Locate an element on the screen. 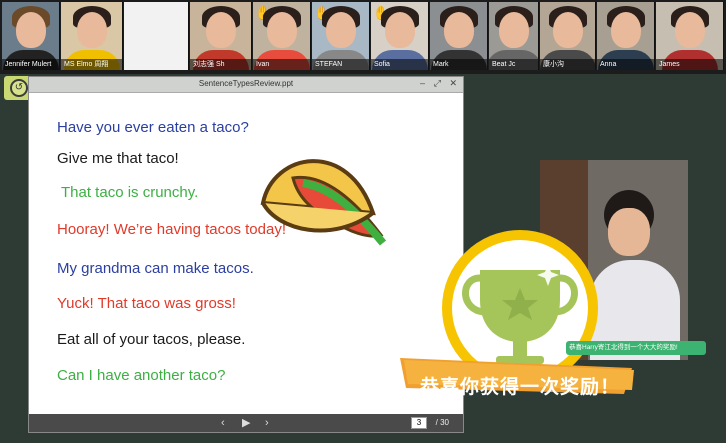 The height and width of the screenshot is (443, 726). trophy-icon is located at coordinates (517, 312).